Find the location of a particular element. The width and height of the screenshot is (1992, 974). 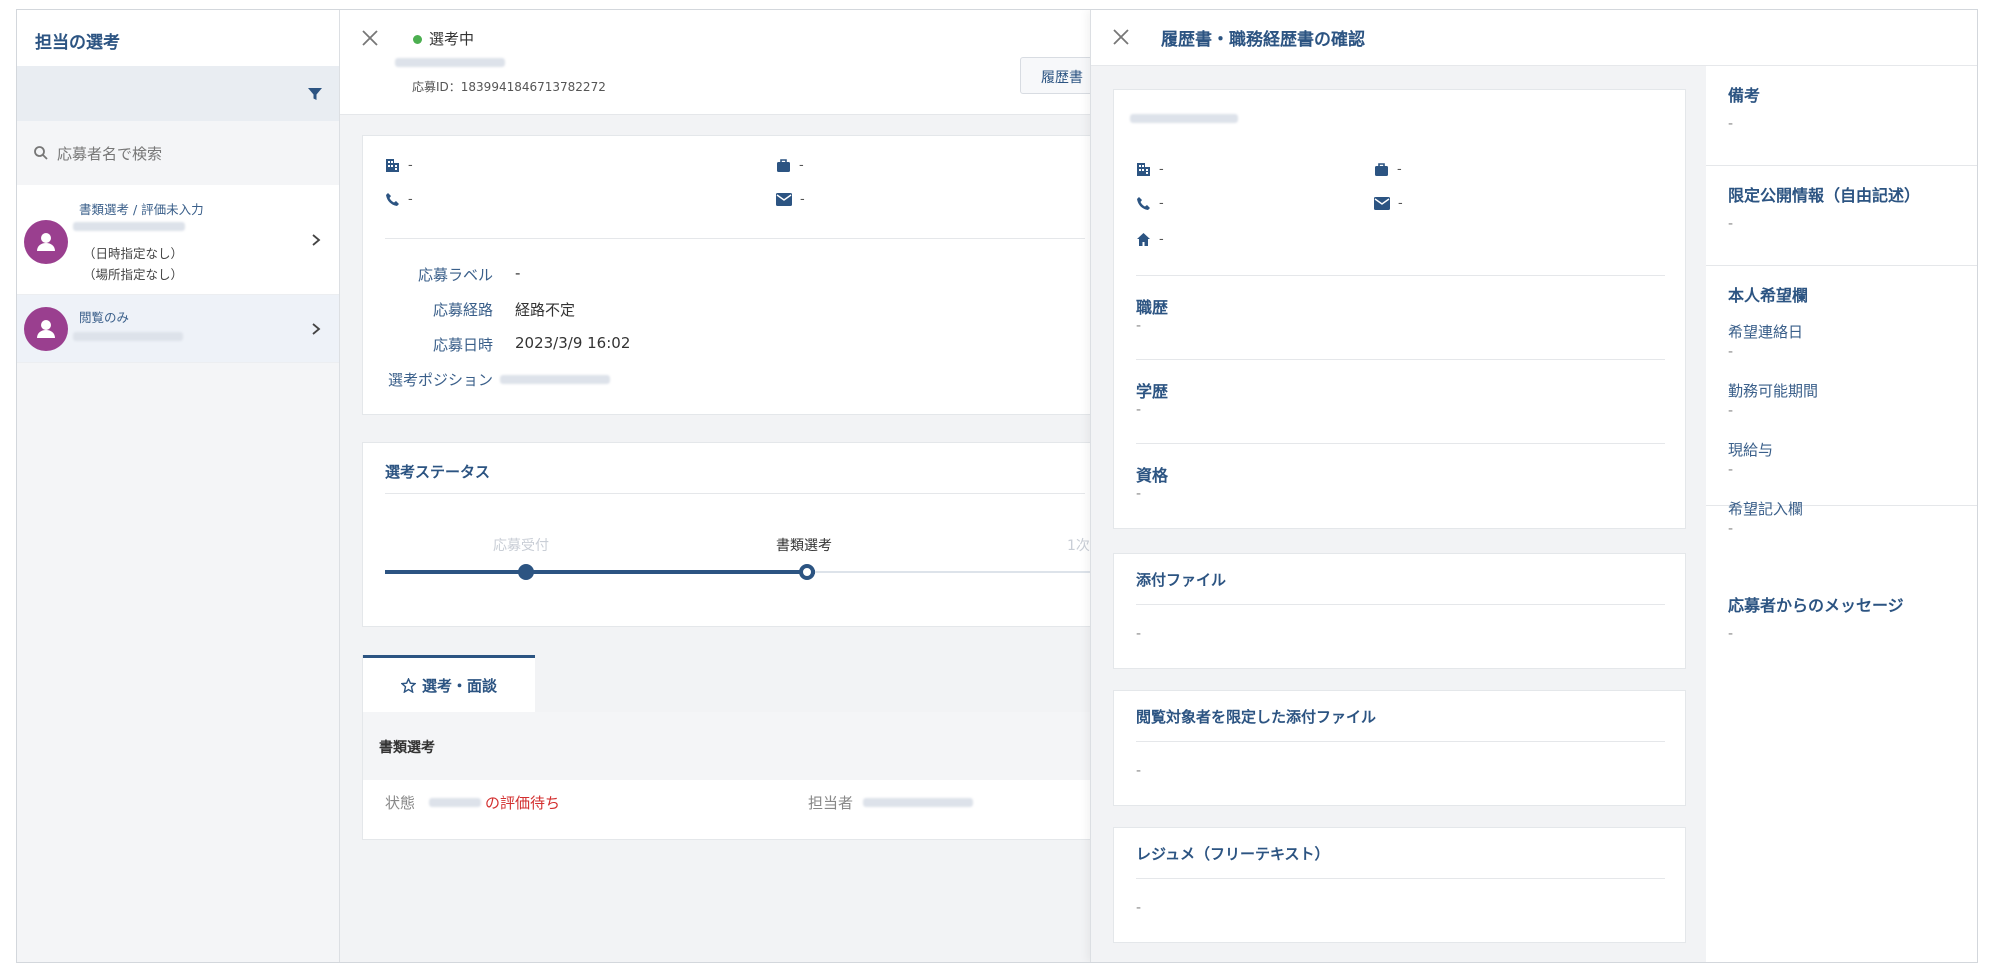

applicant-message-section: 応募者からのメッセージ - is located at coordinates (1841, 626).